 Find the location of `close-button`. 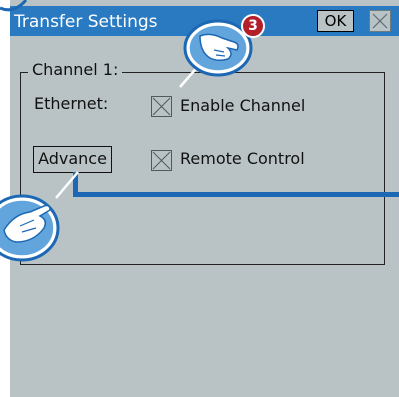

close-button is located at coordinates (380, 21).